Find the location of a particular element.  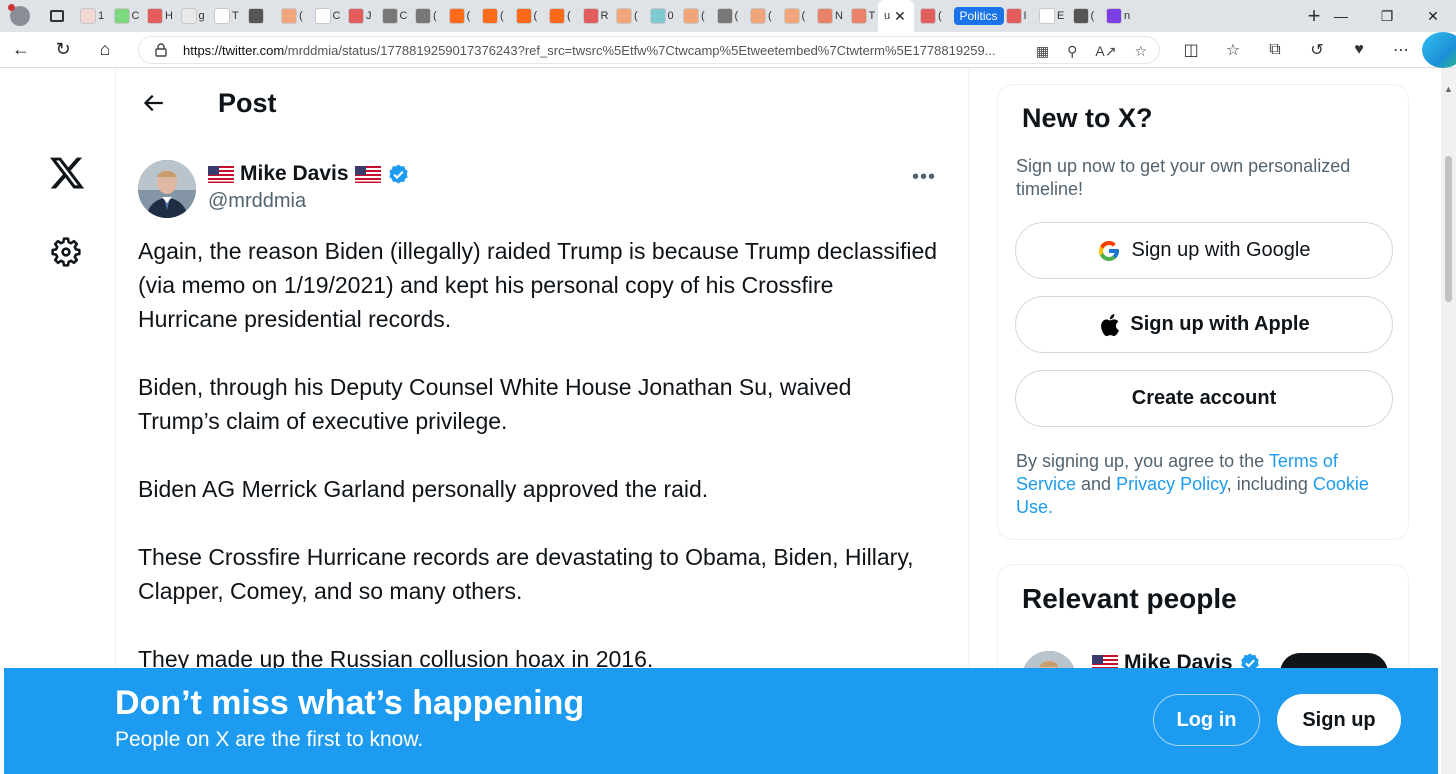

browser-tab: E is located at coordinates (1050, 16).